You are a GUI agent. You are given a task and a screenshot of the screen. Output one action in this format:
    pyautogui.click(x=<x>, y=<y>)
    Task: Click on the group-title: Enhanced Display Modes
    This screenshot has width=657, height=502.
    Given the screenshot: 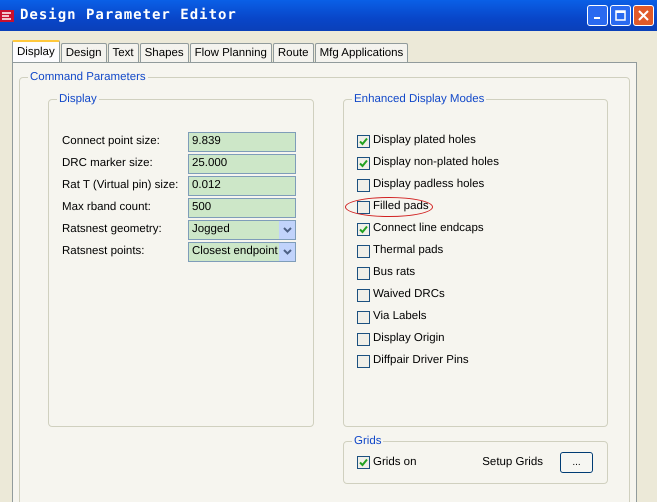 What is the action you would take?
    pyautogui.click(x=419, y=99)
    